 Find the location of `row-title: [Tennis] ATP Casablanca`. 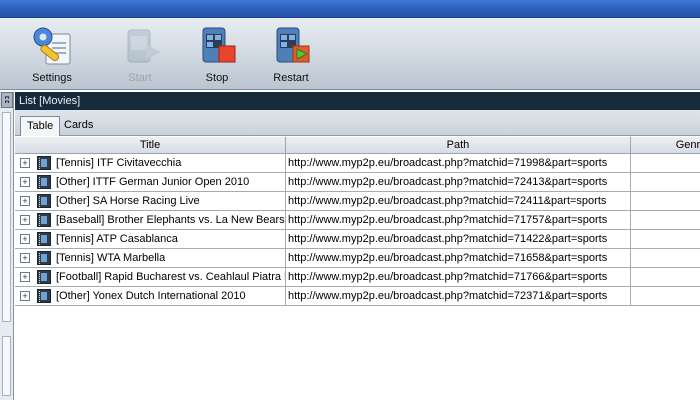

row-title: [Tennis] ATP Casablanca is located at coordinates (117, 239).